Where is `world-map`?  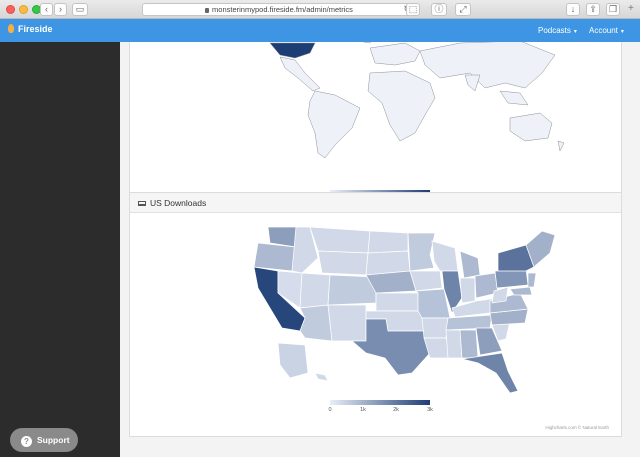 world-map is located at coordinates (417, 100).